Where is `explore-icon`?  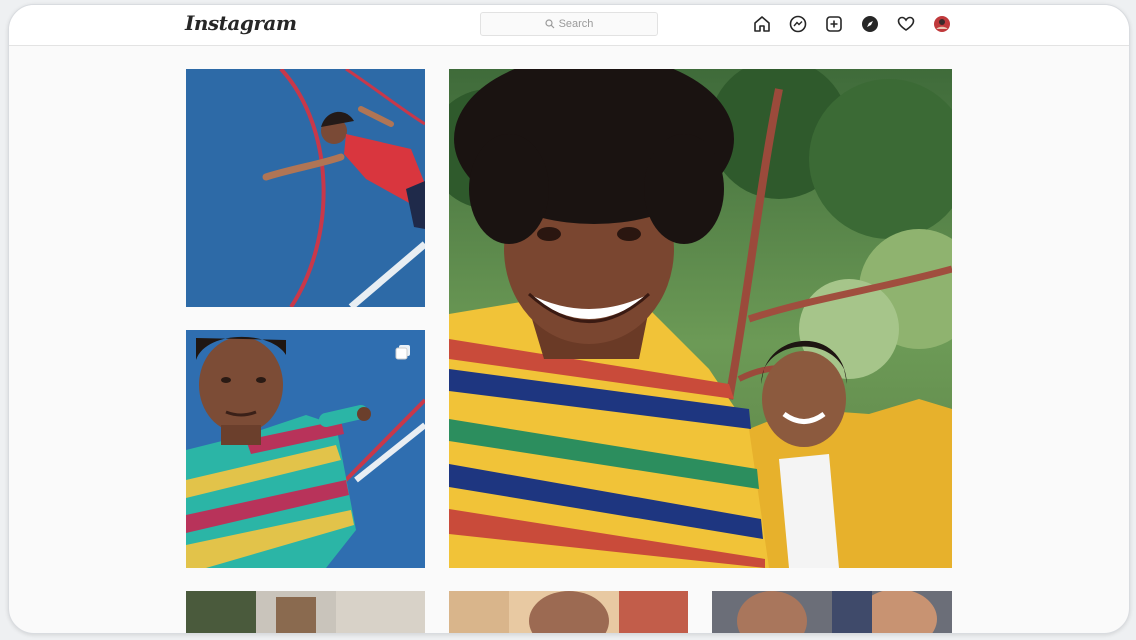
explore-icon is located at coordinates (870, 24).